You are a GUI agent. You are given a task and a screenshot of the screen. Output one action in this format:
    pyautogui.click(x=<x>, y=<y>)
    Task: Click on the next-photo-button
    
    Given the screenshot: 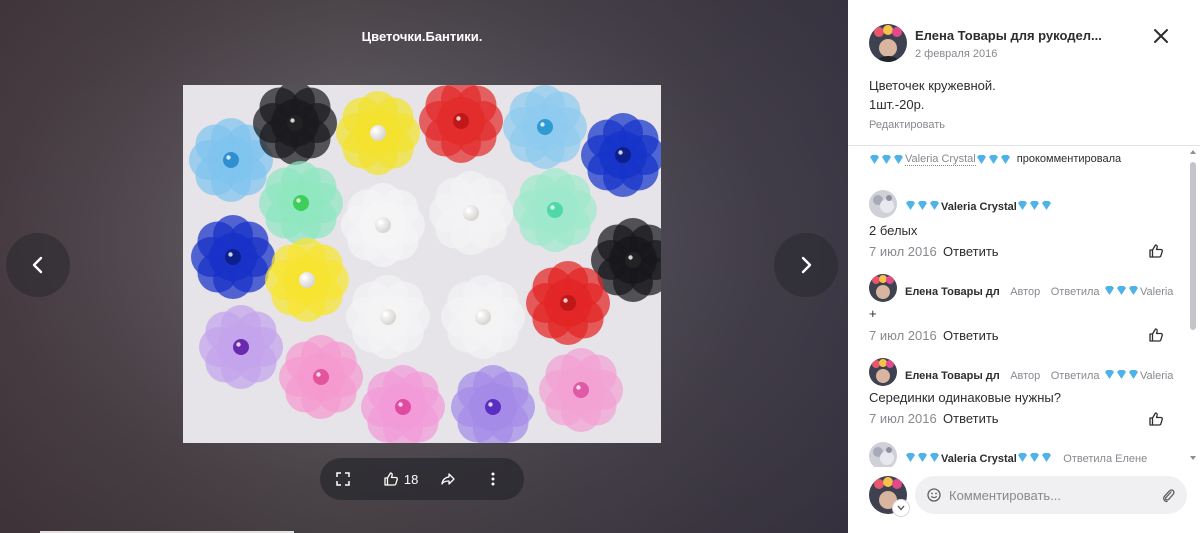 What is the action you would take?
    pyautogui.click(x=806, y=265)
    